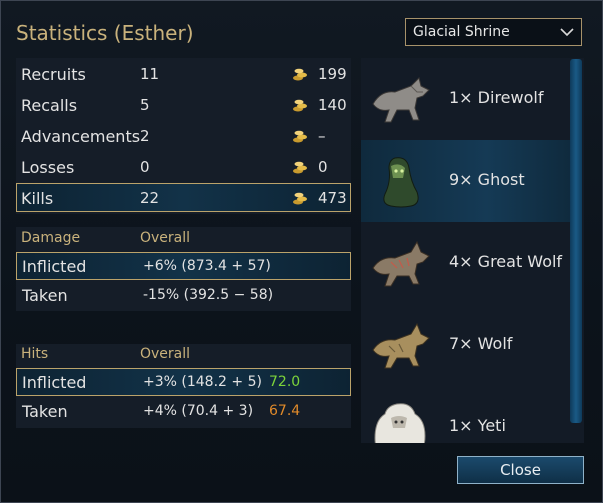 The height and width of the screenshot is (503, 603). Describe the element at coordinates (54, 266) in the screenshot. I see `damage-inflicted-label: Inflicted` at that location.